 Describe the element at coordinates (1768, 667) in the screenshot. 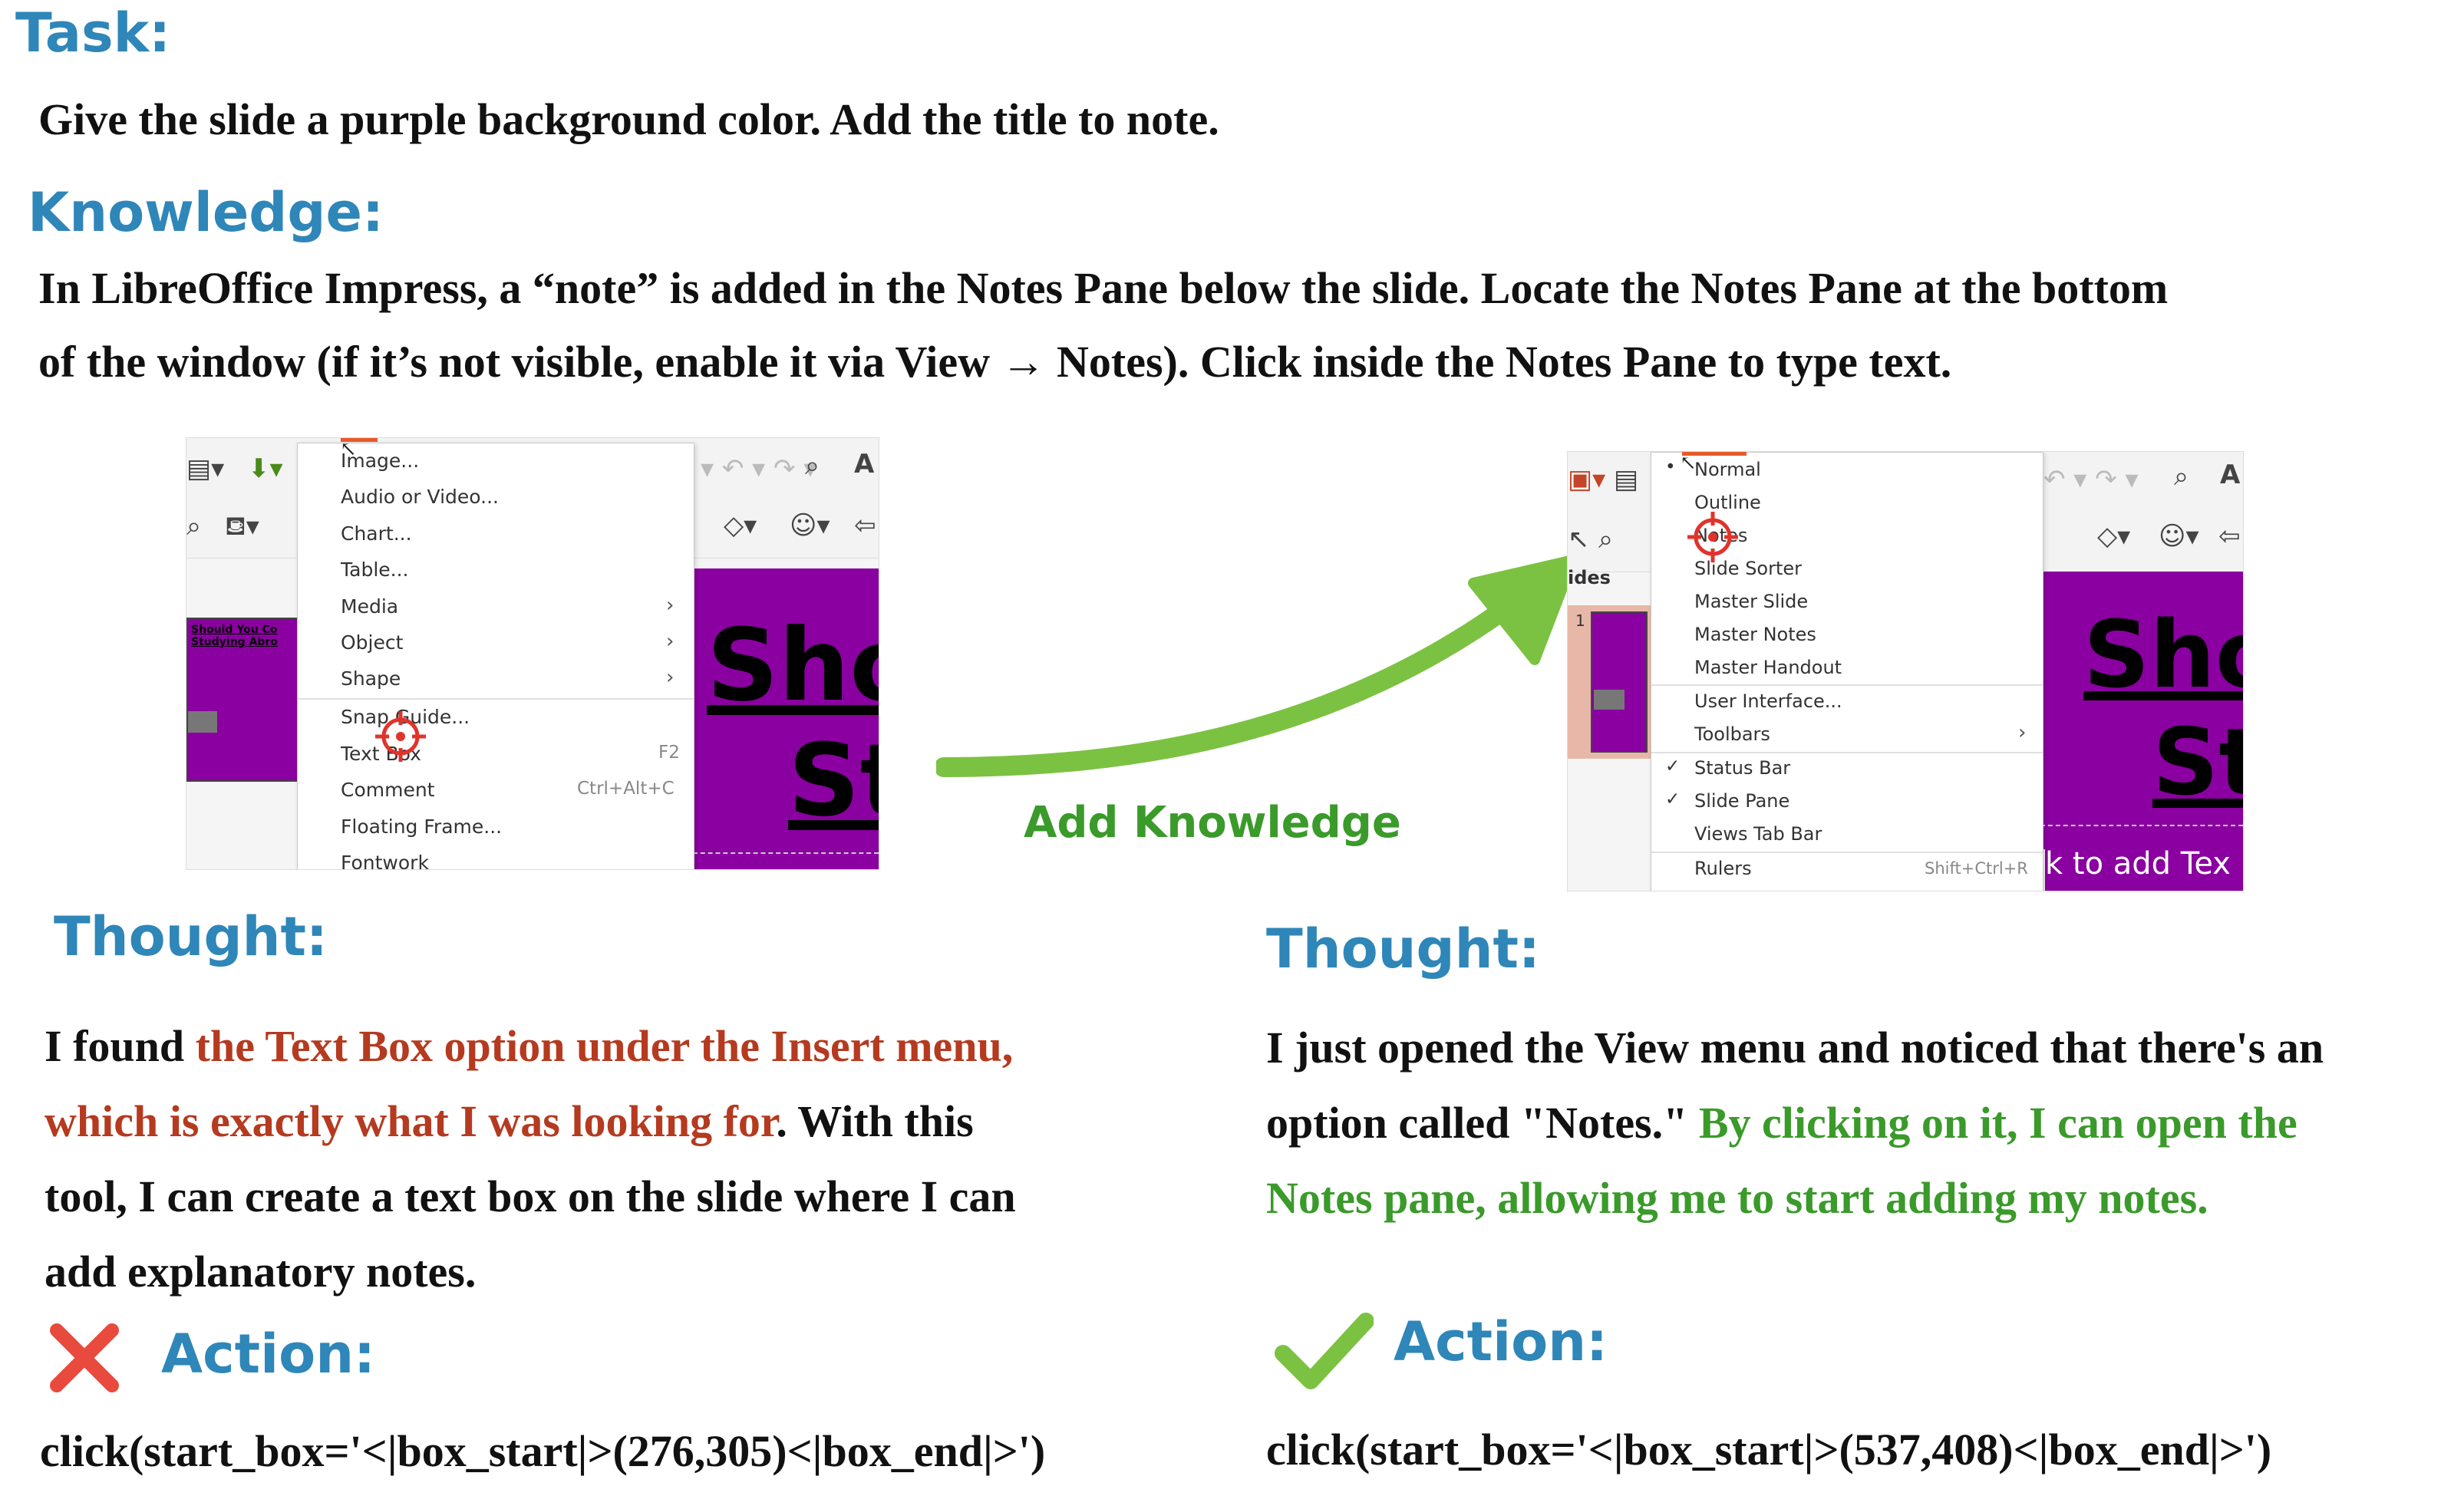

I see `menu-item-master-handout: Master Handout` at that location.